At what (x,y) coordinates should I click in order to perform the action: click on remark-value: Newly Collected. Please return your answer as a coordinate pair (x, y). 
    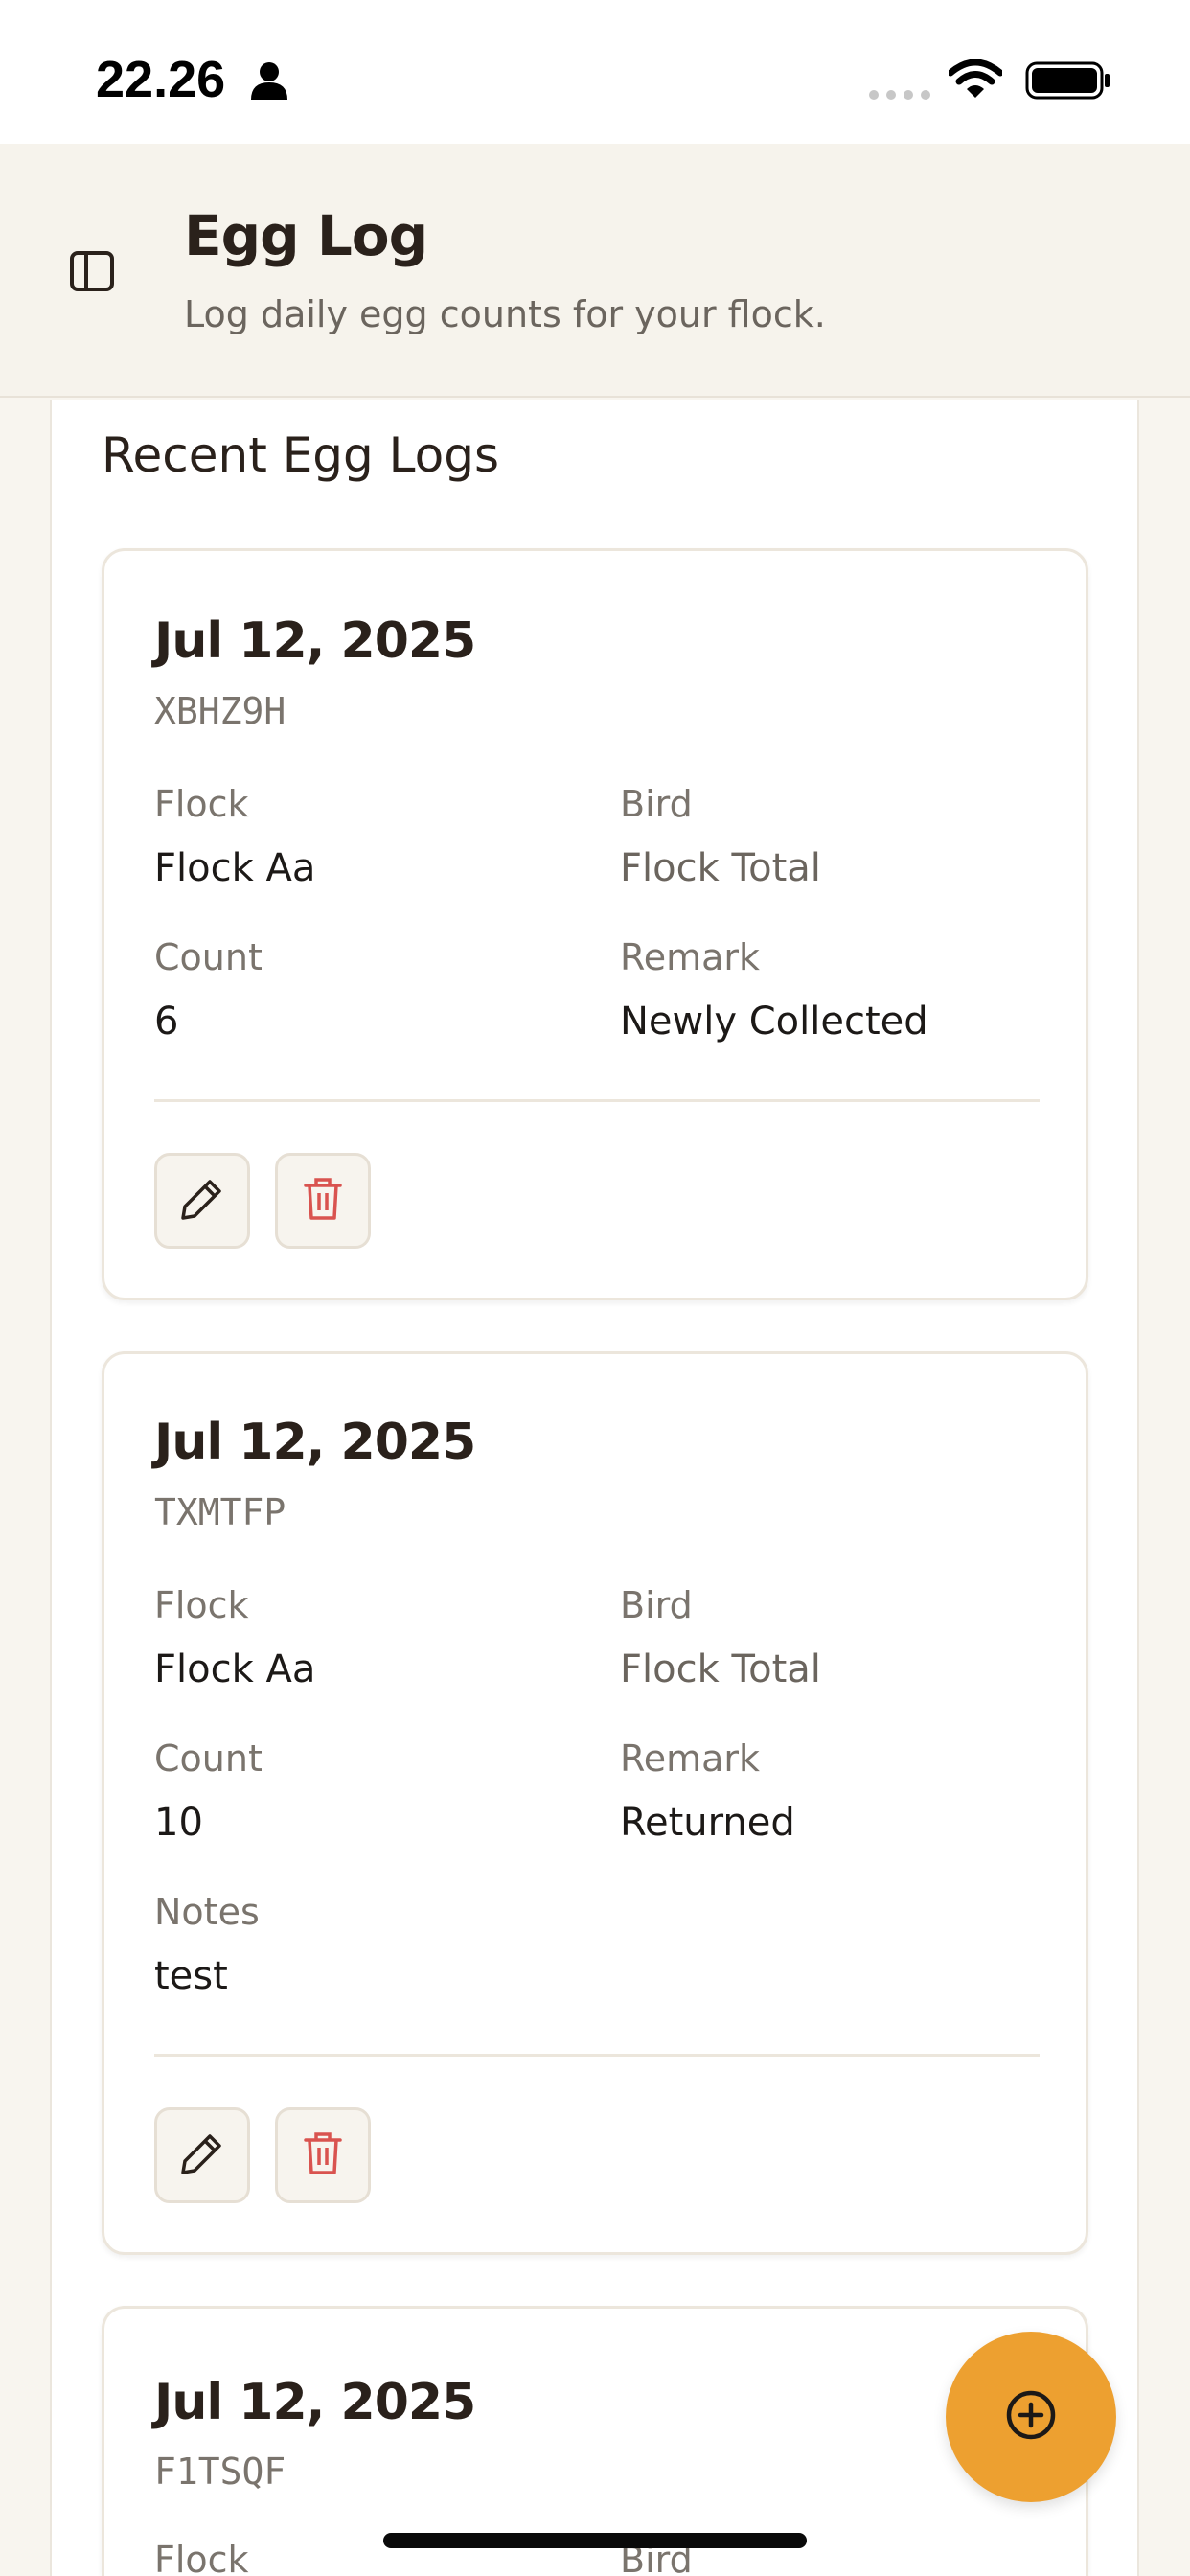
    Looking at the image, I should click on (774, 1022).